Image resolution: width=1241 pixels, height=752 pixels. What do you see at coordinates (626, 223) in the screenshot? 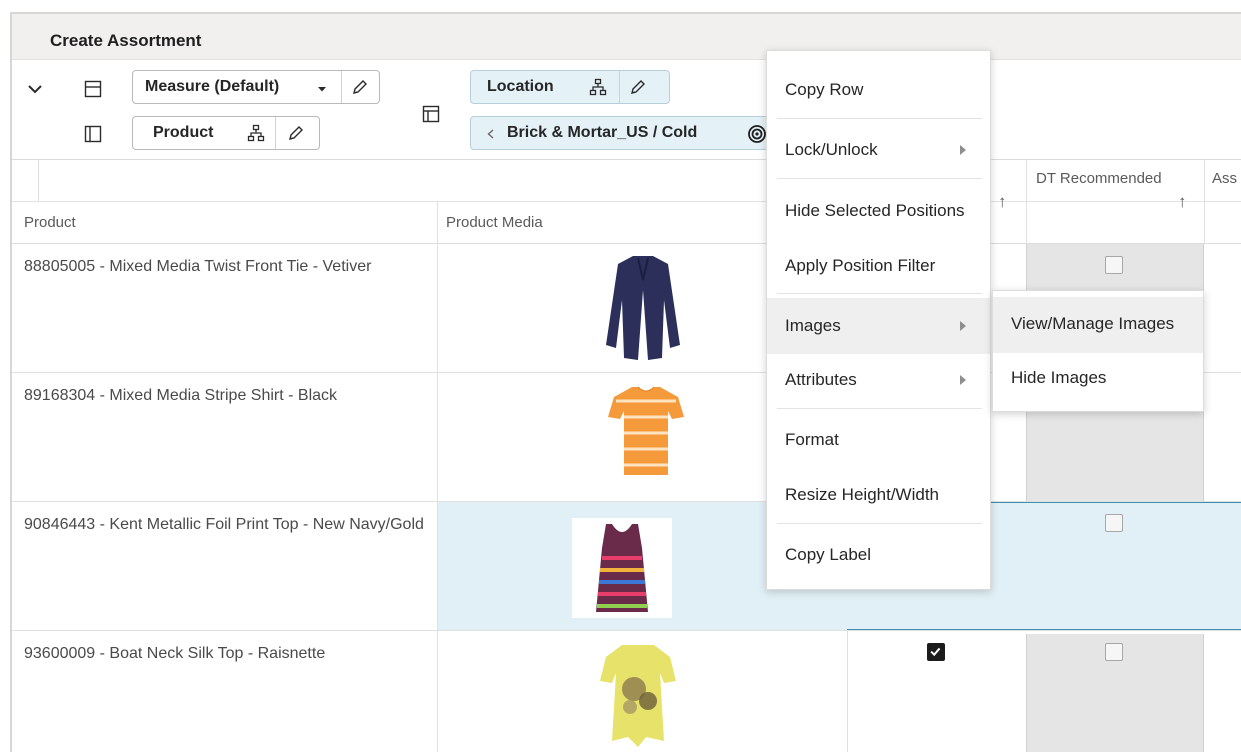
I see `grid-header-columns: Product Product Media` at bounding box center [626, 223].